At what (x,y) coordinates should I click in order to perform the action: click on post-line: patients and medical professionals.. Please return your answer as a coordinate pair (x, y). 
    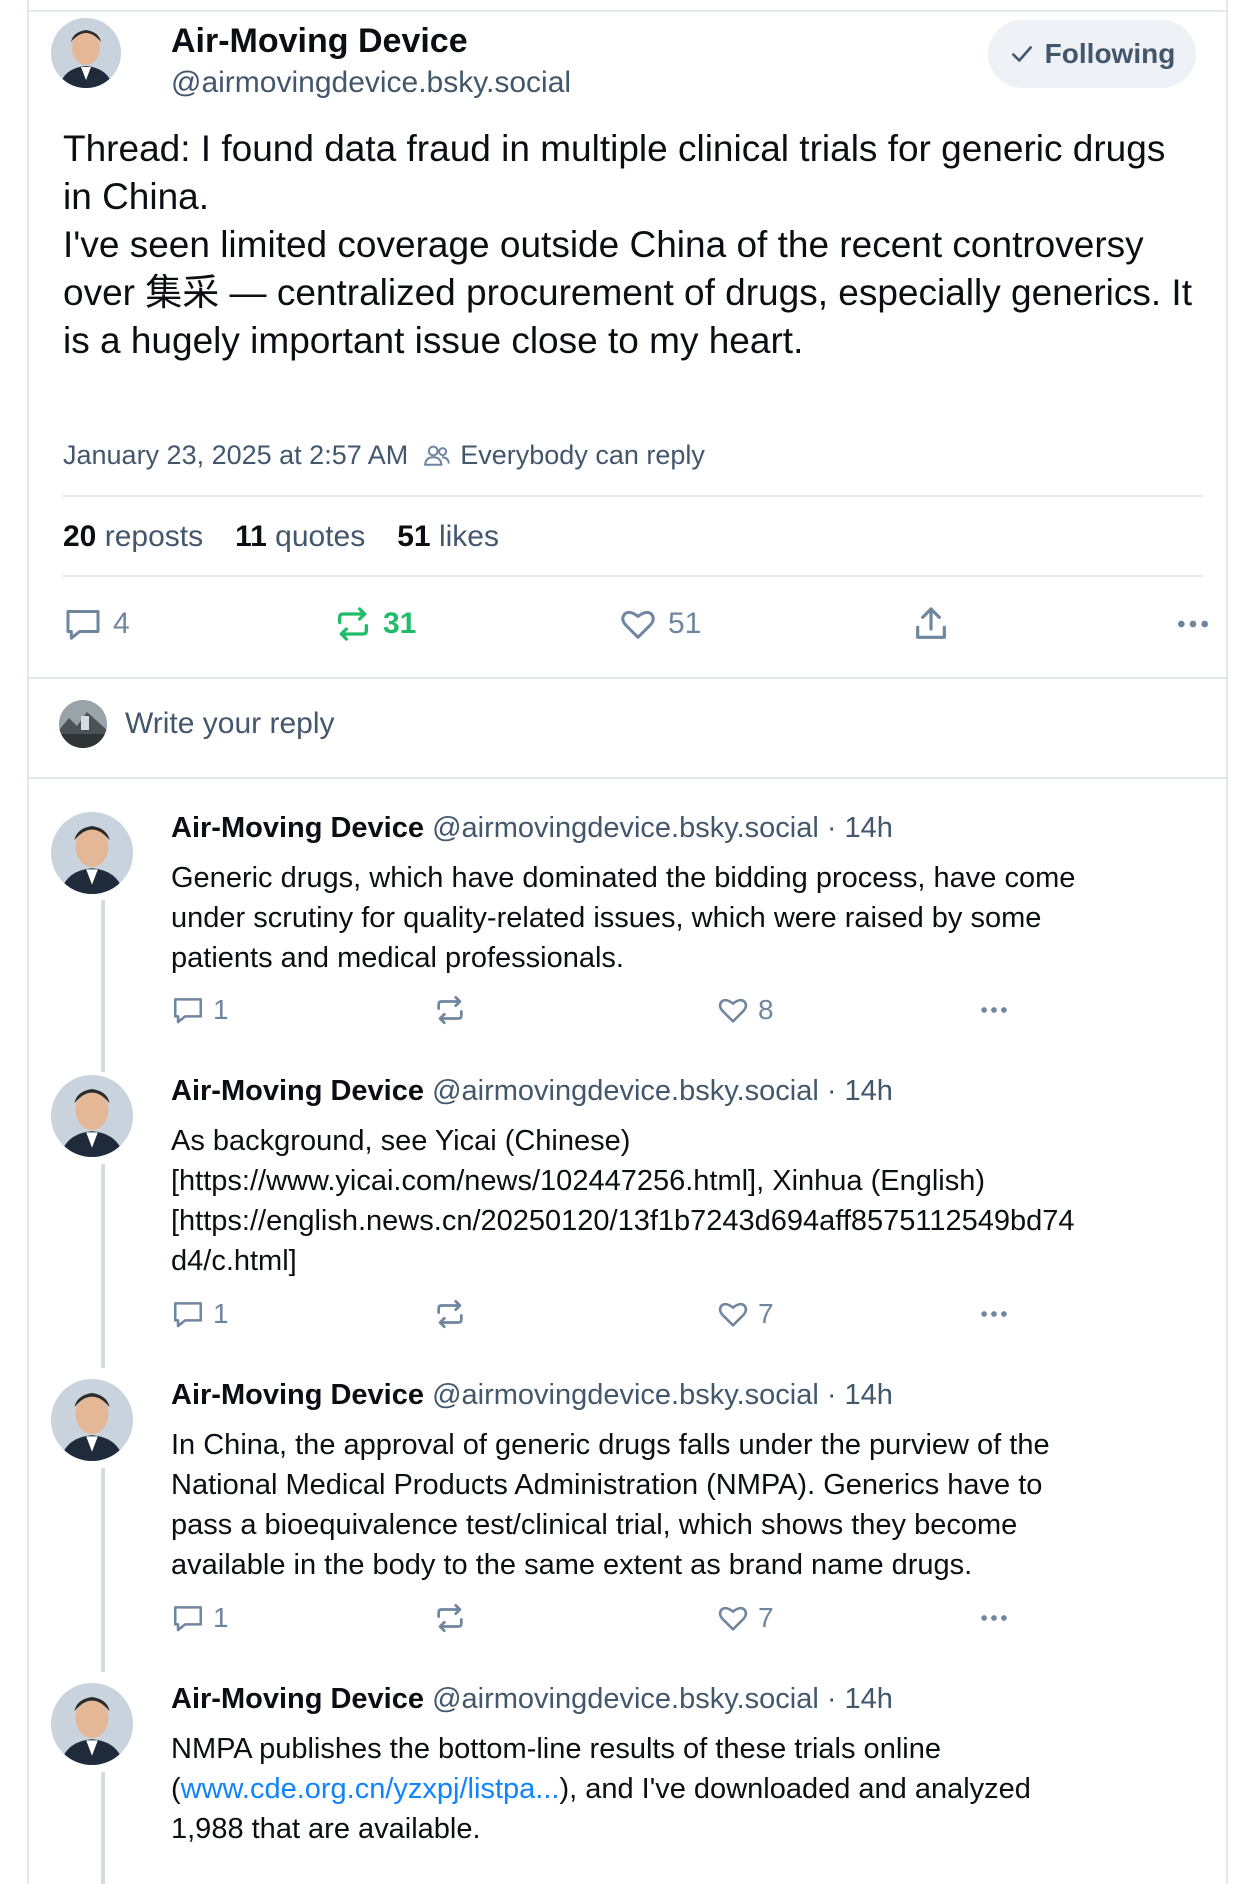
    Looking at the image, I should click on (397, 958).